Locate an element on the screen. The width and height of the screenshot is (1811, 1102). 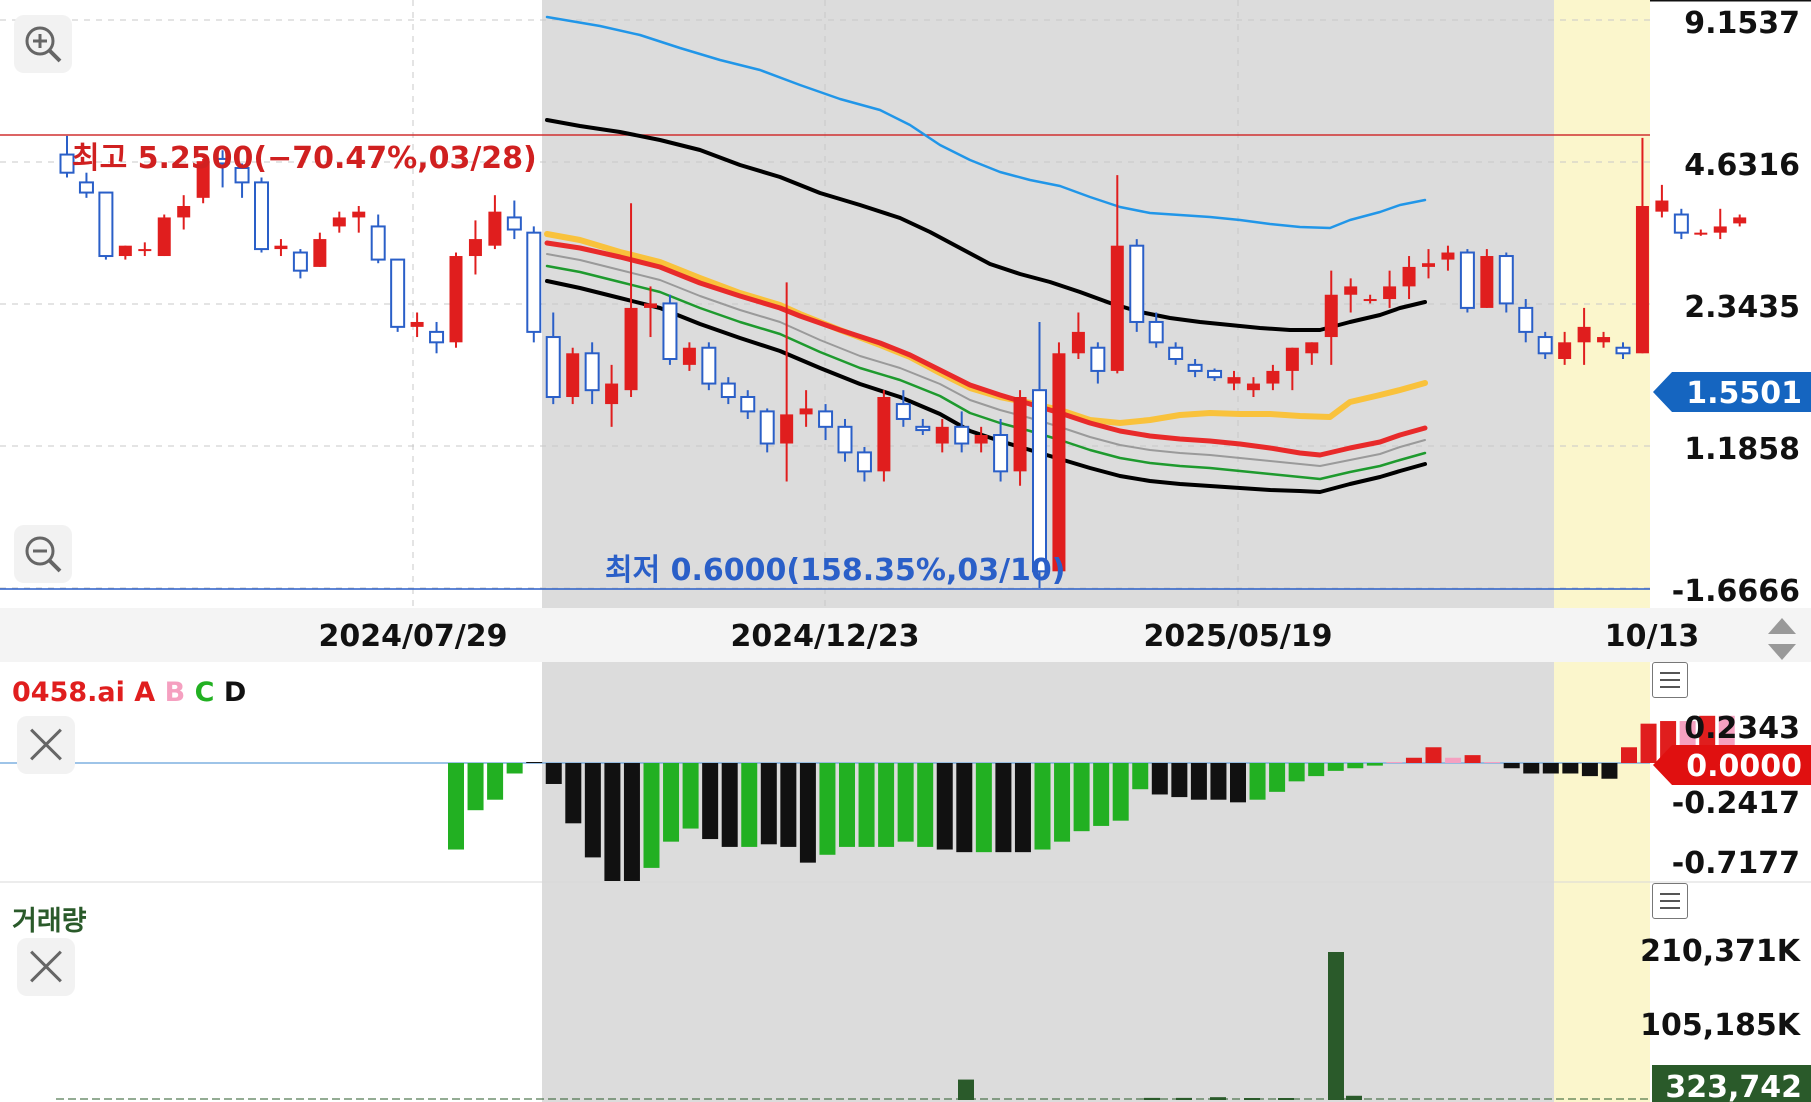
close-volume-button is located at coordinates (46, 967).